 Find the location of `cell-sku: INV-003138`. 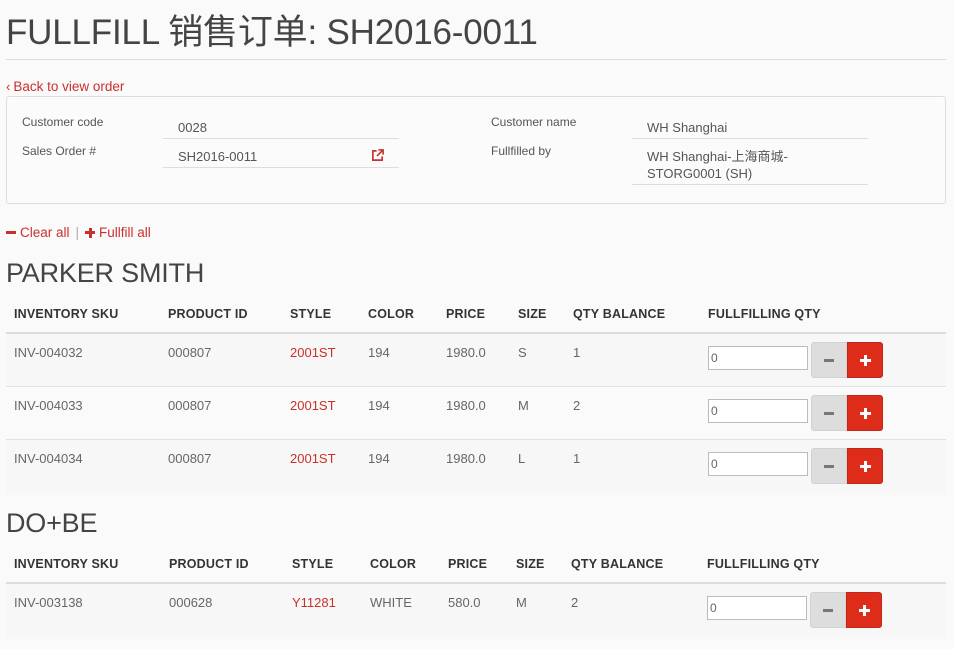

cell-sku: INV-003138 is located at coordinates (48, 602).